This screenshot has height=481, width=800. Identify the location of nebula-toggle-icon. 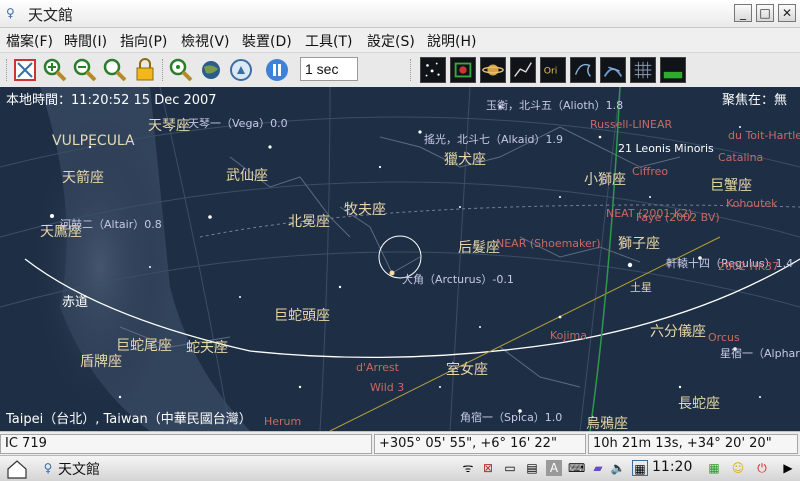
(463, 70).